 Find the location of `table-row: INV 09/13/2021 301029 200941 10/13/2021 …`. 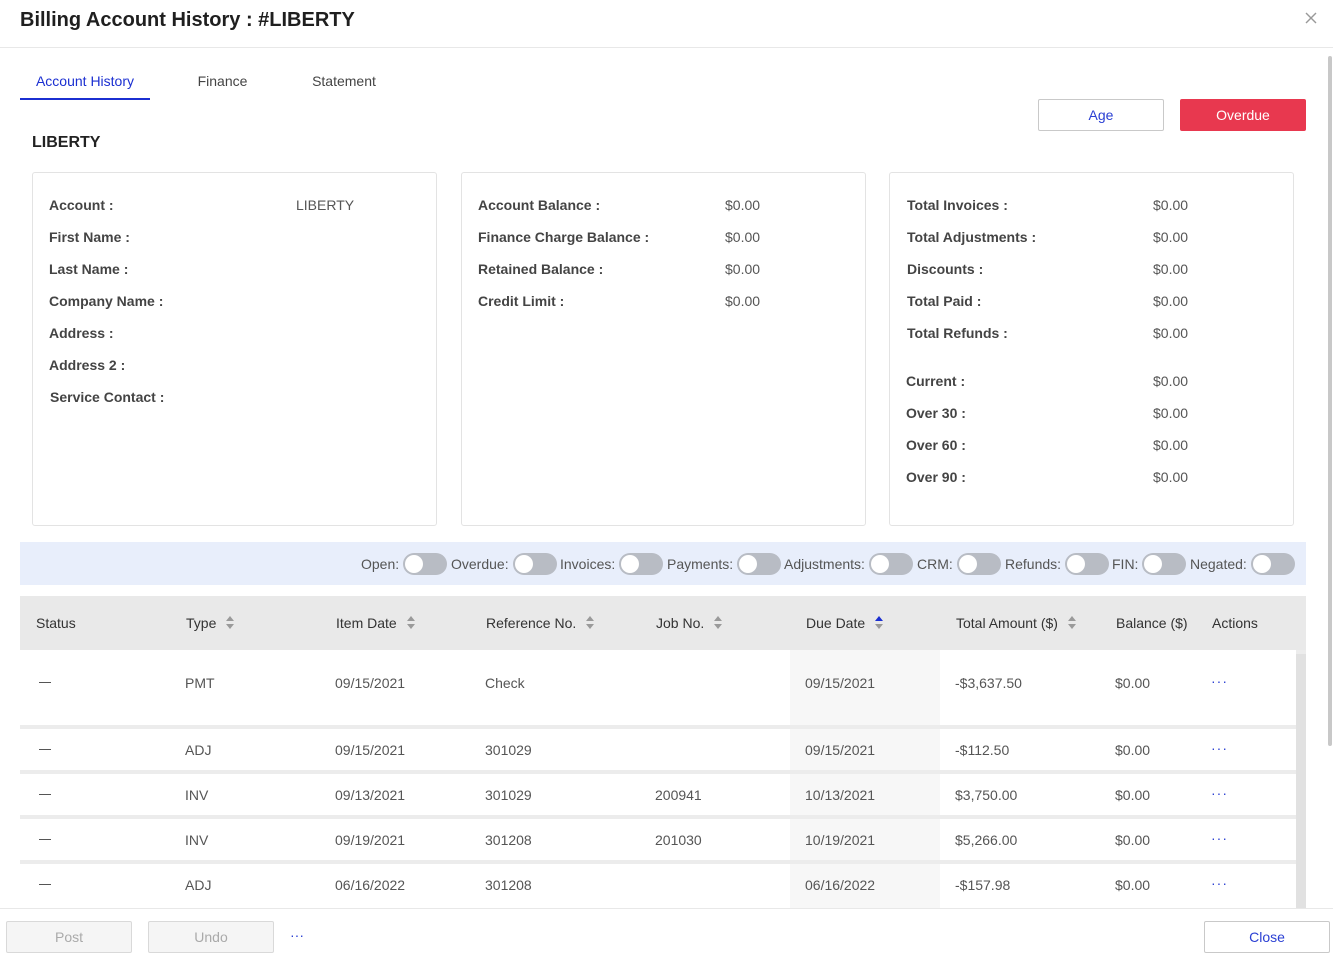

table-row: INV 09/13/2021 301029 200941 10/13/2021 … is located at coordinates (658, 794).